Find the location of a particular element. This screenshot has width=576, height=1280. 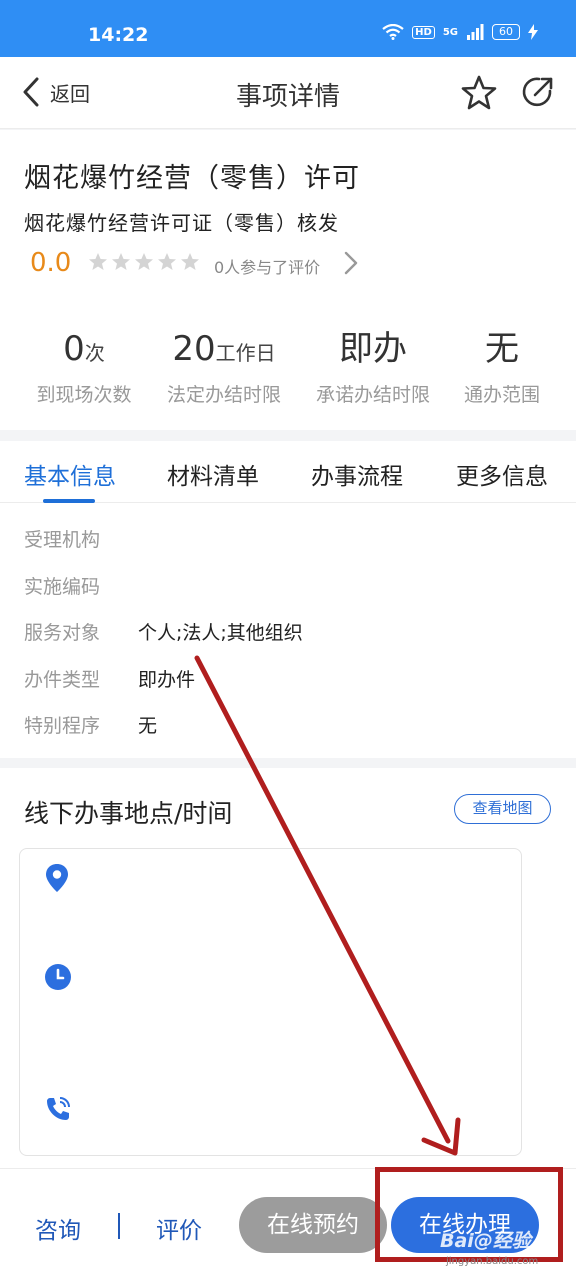

status-time: 14:22 is located at coordinates (118, 35).